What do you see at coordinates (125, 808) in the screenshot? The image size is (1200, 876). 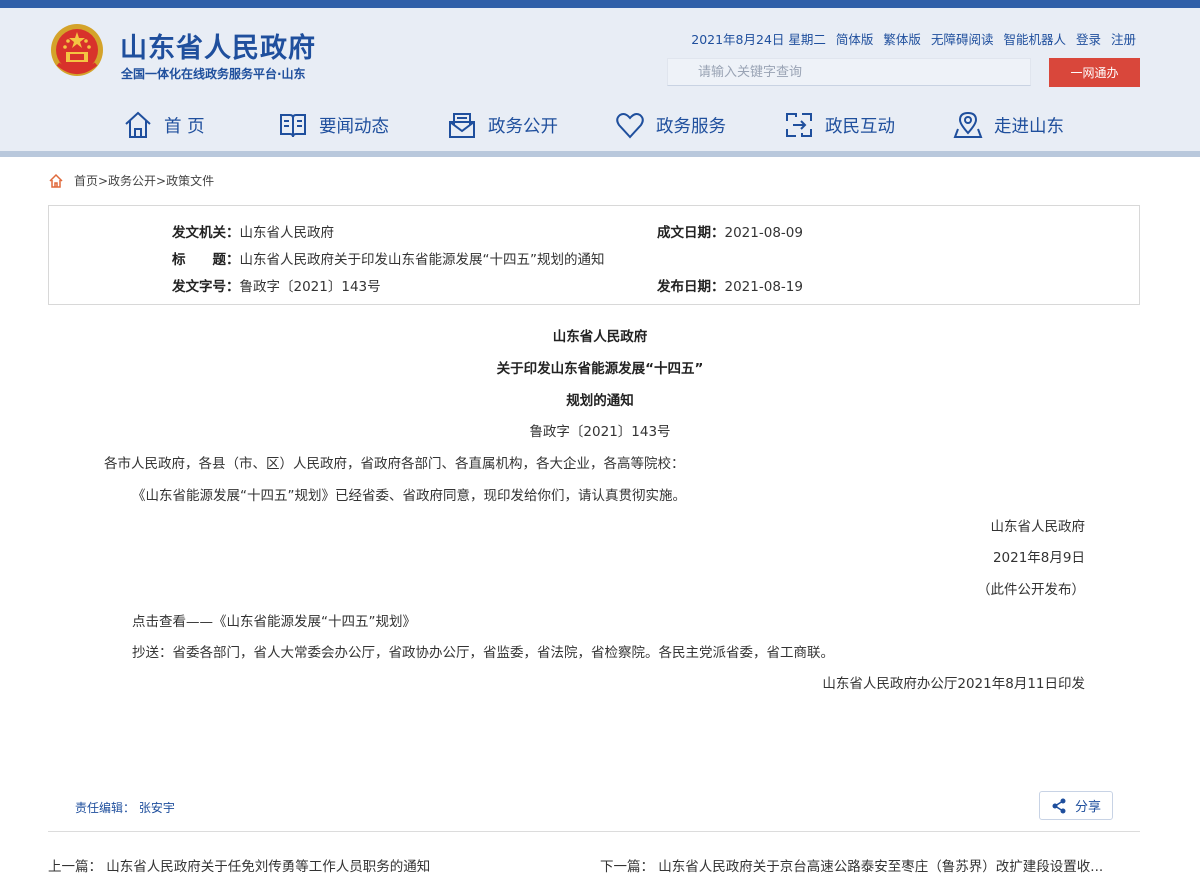 I see `responsible-editor: 责任编辑： 张安宇` at bounding box center [125, 808].